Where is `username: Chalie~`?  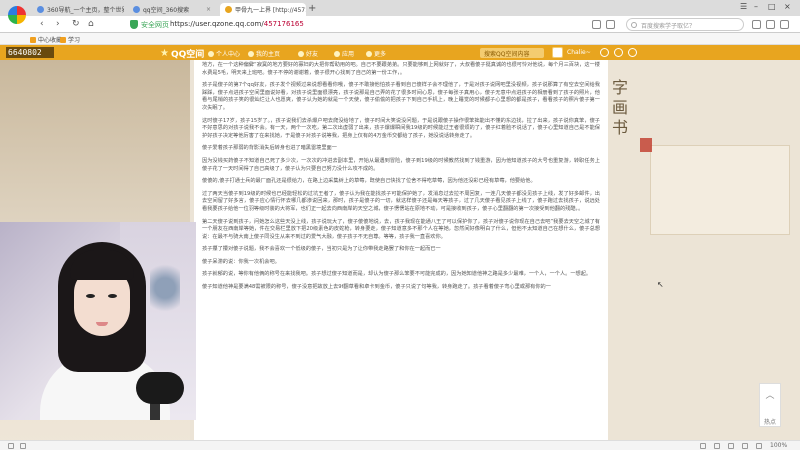 username: Chalie~ is located at coordinates (579, 52).